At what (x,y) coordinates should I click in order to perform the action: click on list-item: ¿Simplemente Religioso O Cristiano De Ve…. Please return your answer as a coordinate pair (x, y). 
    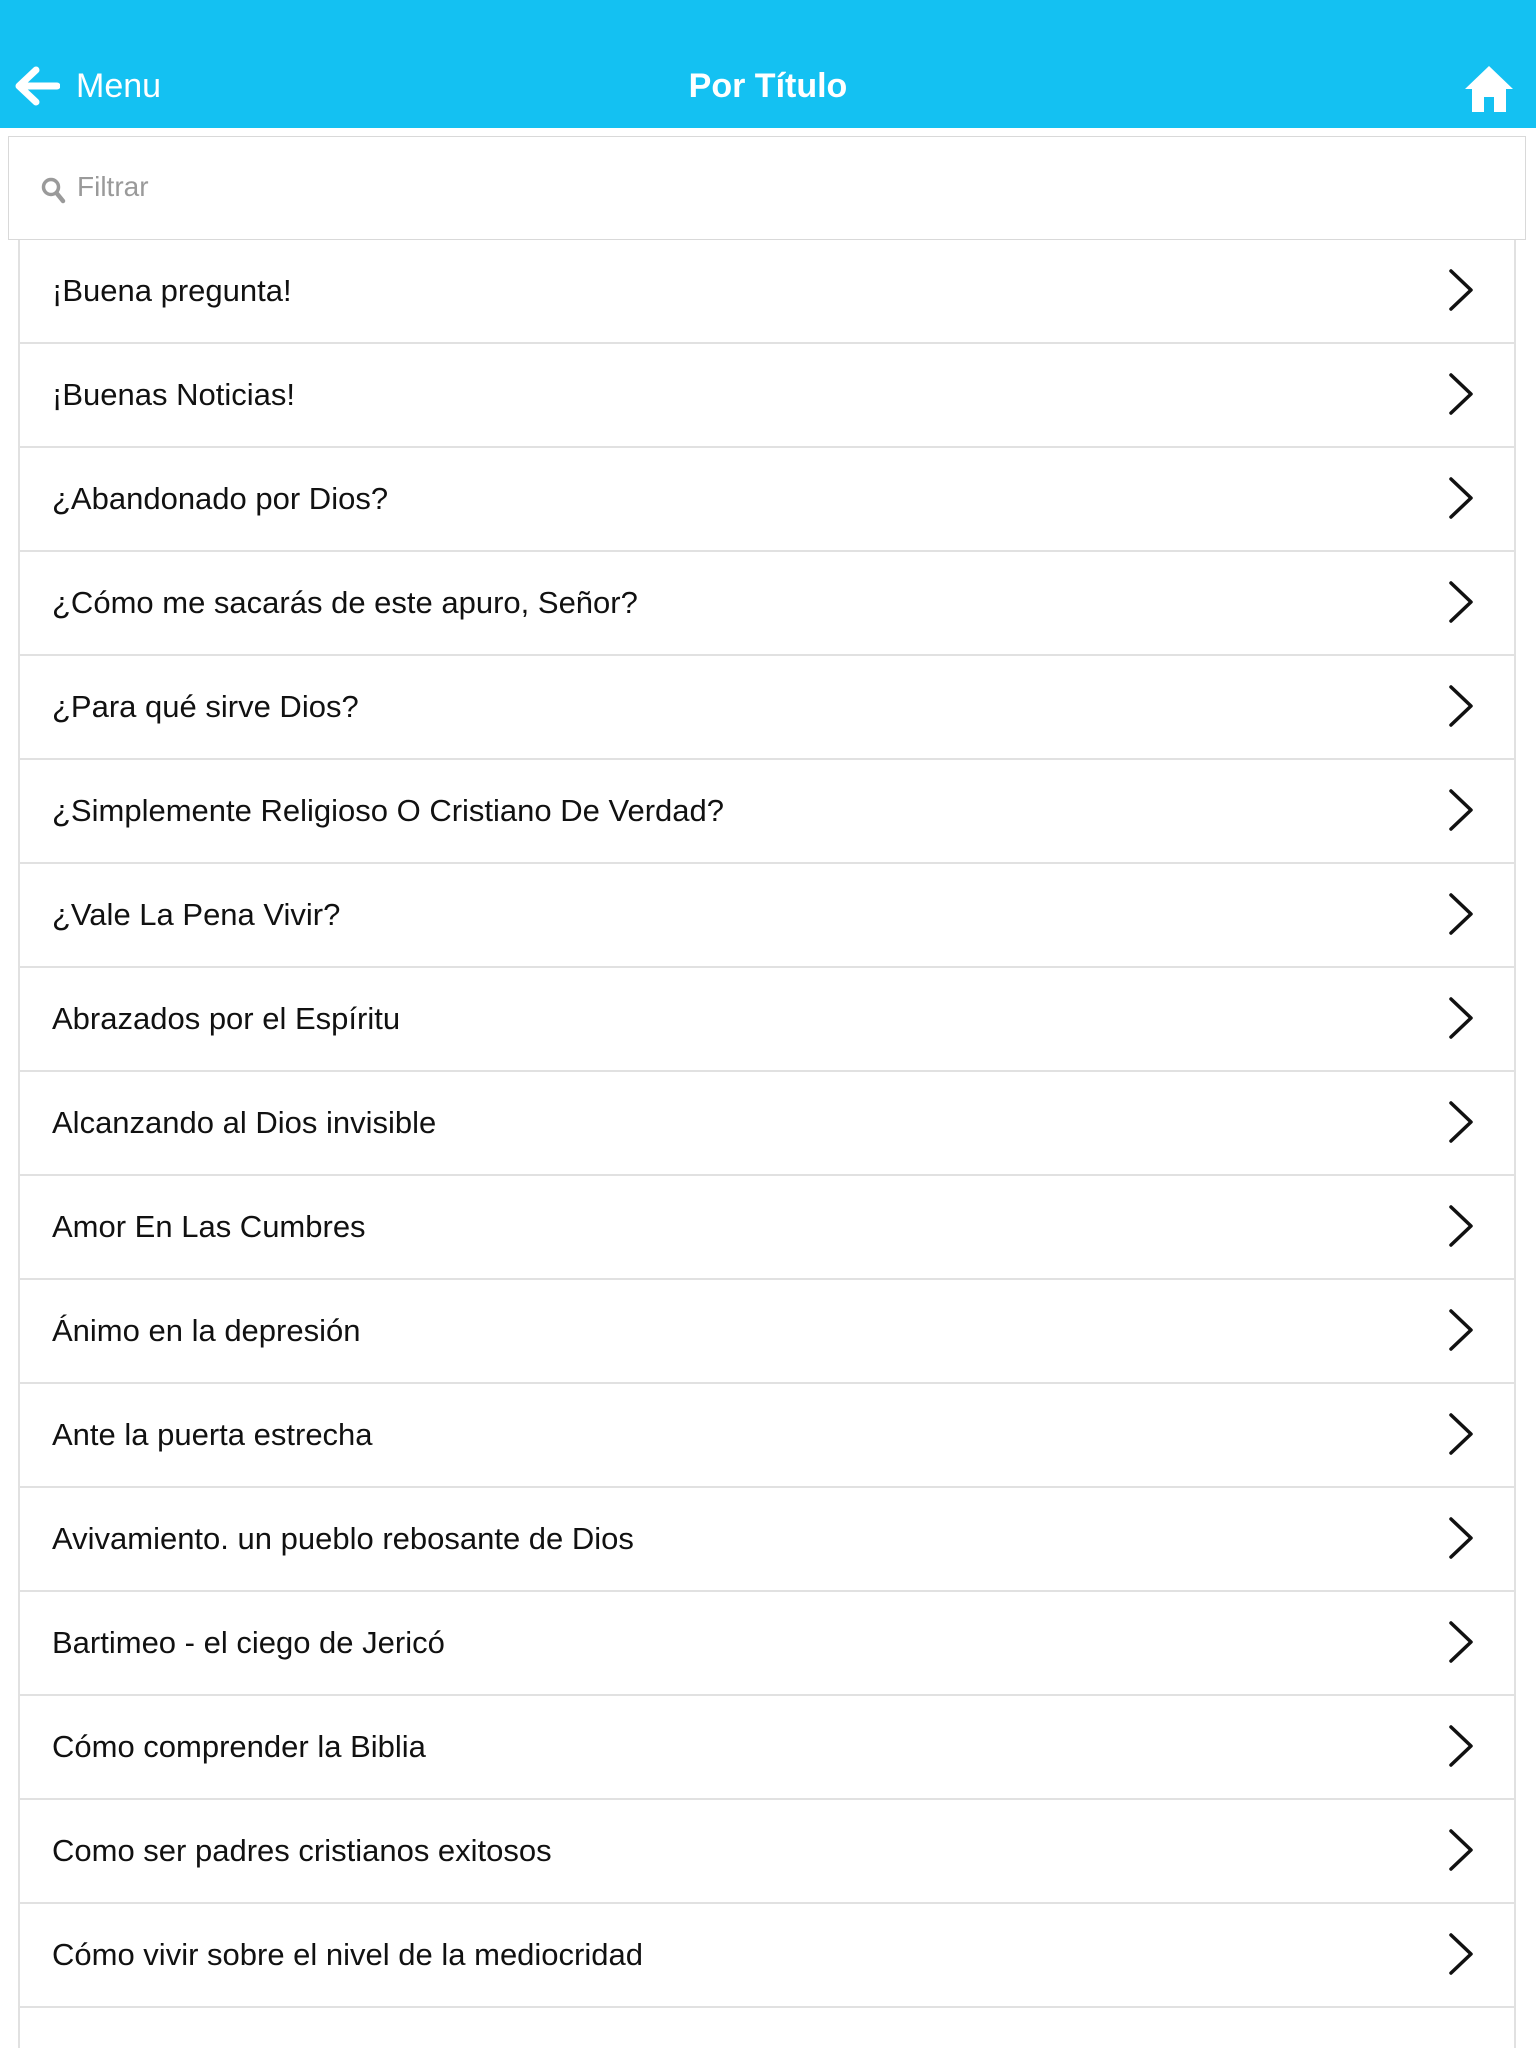
    Looking at the image, I should click on (767, 812).